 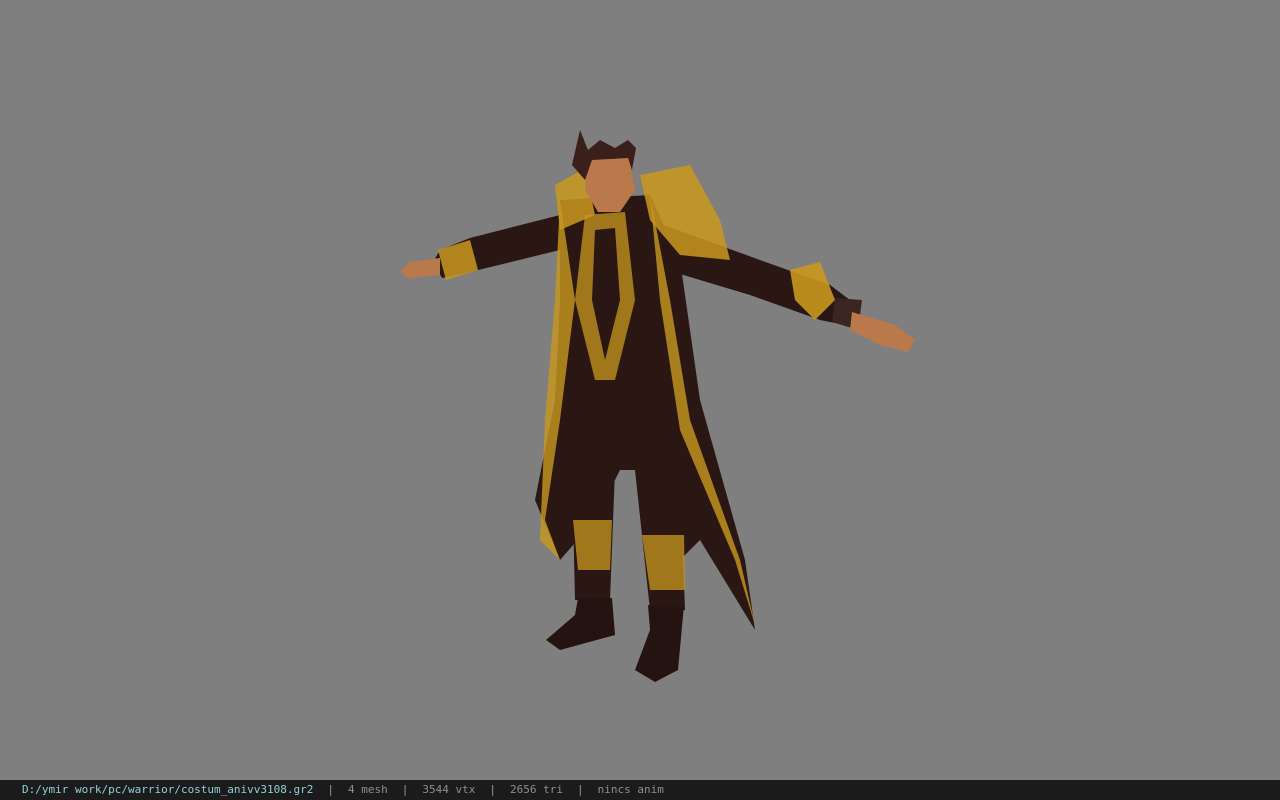 I want to click on mesh-count: 4 mesh, so click(x=368, y=789).